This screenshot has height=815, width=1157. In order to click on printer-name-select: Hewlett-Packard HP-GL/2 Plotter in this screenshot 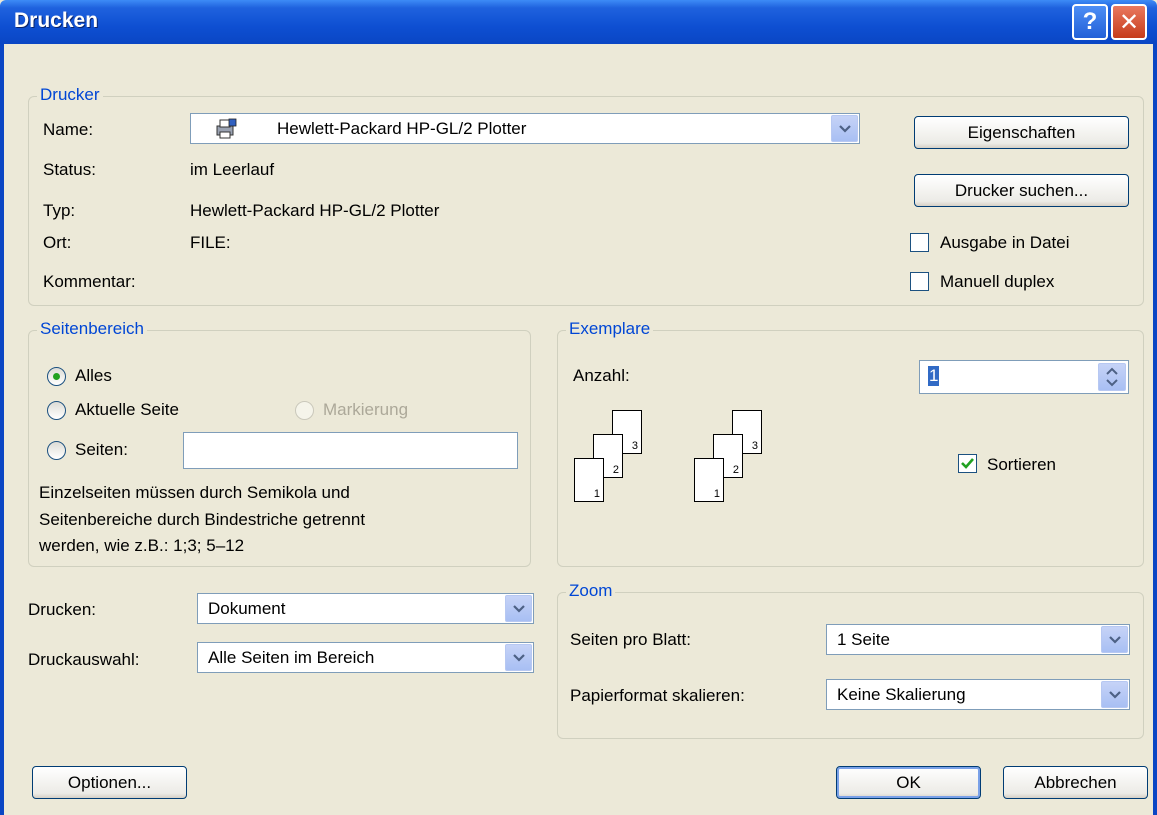, I will do `click(525, 128)`.